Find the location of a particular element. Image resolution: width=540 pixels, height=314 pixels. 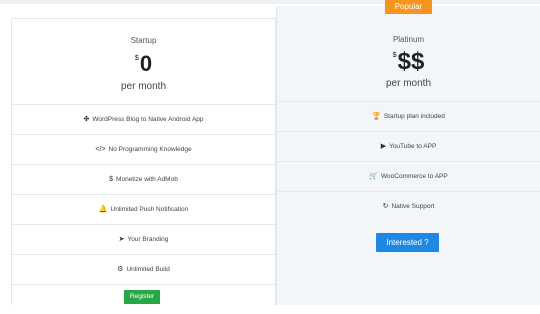

top-border is located at coordinates (270, 2).